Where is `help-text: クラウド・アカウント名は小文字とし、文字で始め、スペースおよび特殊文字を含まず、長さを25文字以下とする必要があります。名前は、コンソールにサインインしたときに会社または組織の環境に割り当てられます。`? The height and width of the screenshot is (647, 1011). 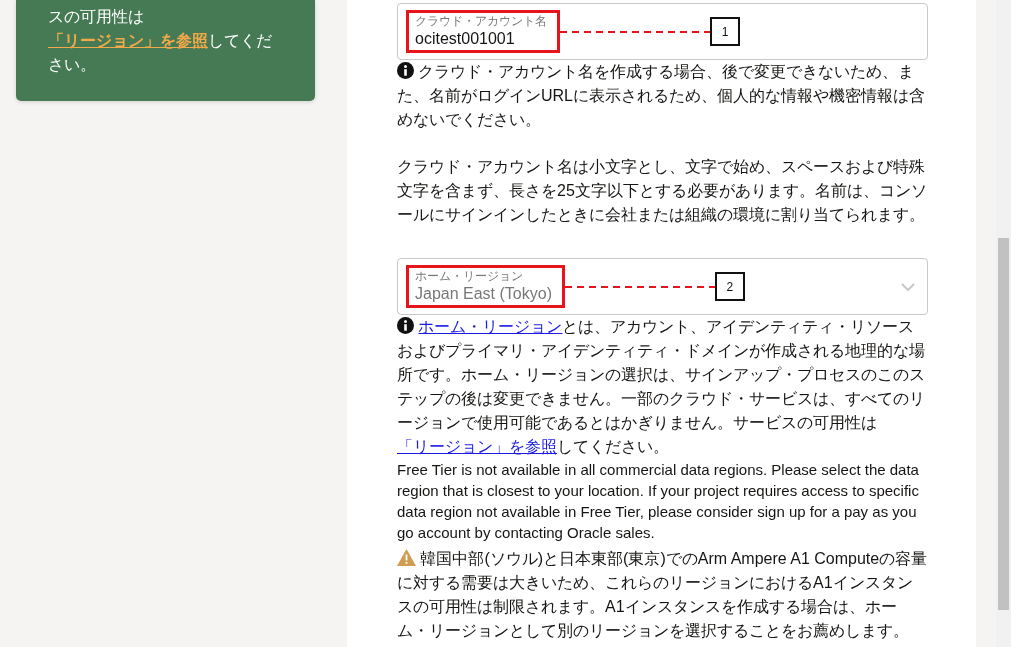
help-text: クラウド・アカウント名は小文字とし、文字で始め、スペースおよび特殊文字を含まず、長さを25文字以下とする必要があります。名前は、コンソールにサインインしたときに会社または組織の環境に割り当てられます。 is located at coordinates (662, 191).